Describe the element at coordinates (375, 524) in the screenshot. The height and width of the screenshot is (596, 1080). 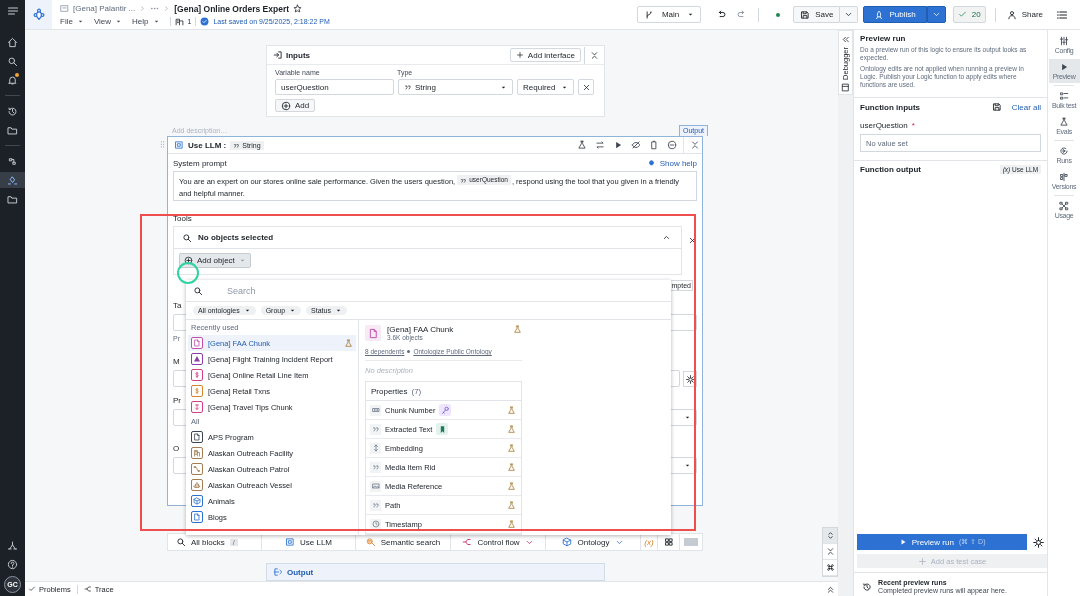
I see `clock-icon` at that location.